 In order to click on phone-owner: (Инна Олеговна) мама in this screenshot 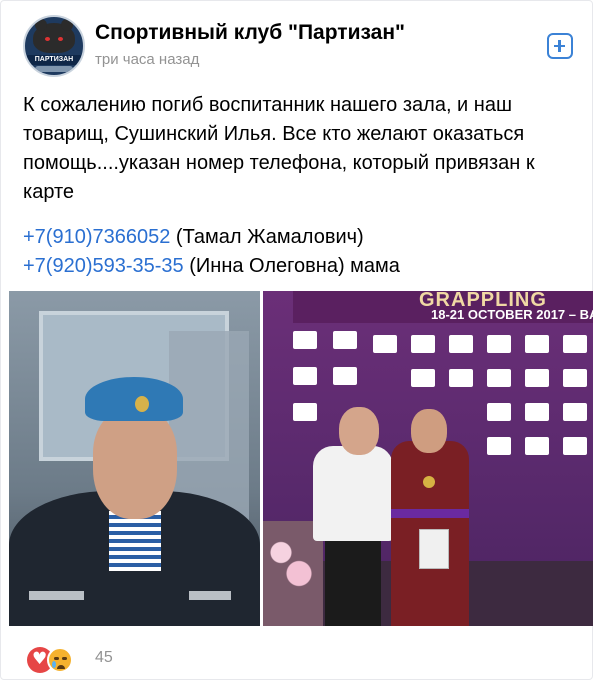, I will do `click(291, 266)`.